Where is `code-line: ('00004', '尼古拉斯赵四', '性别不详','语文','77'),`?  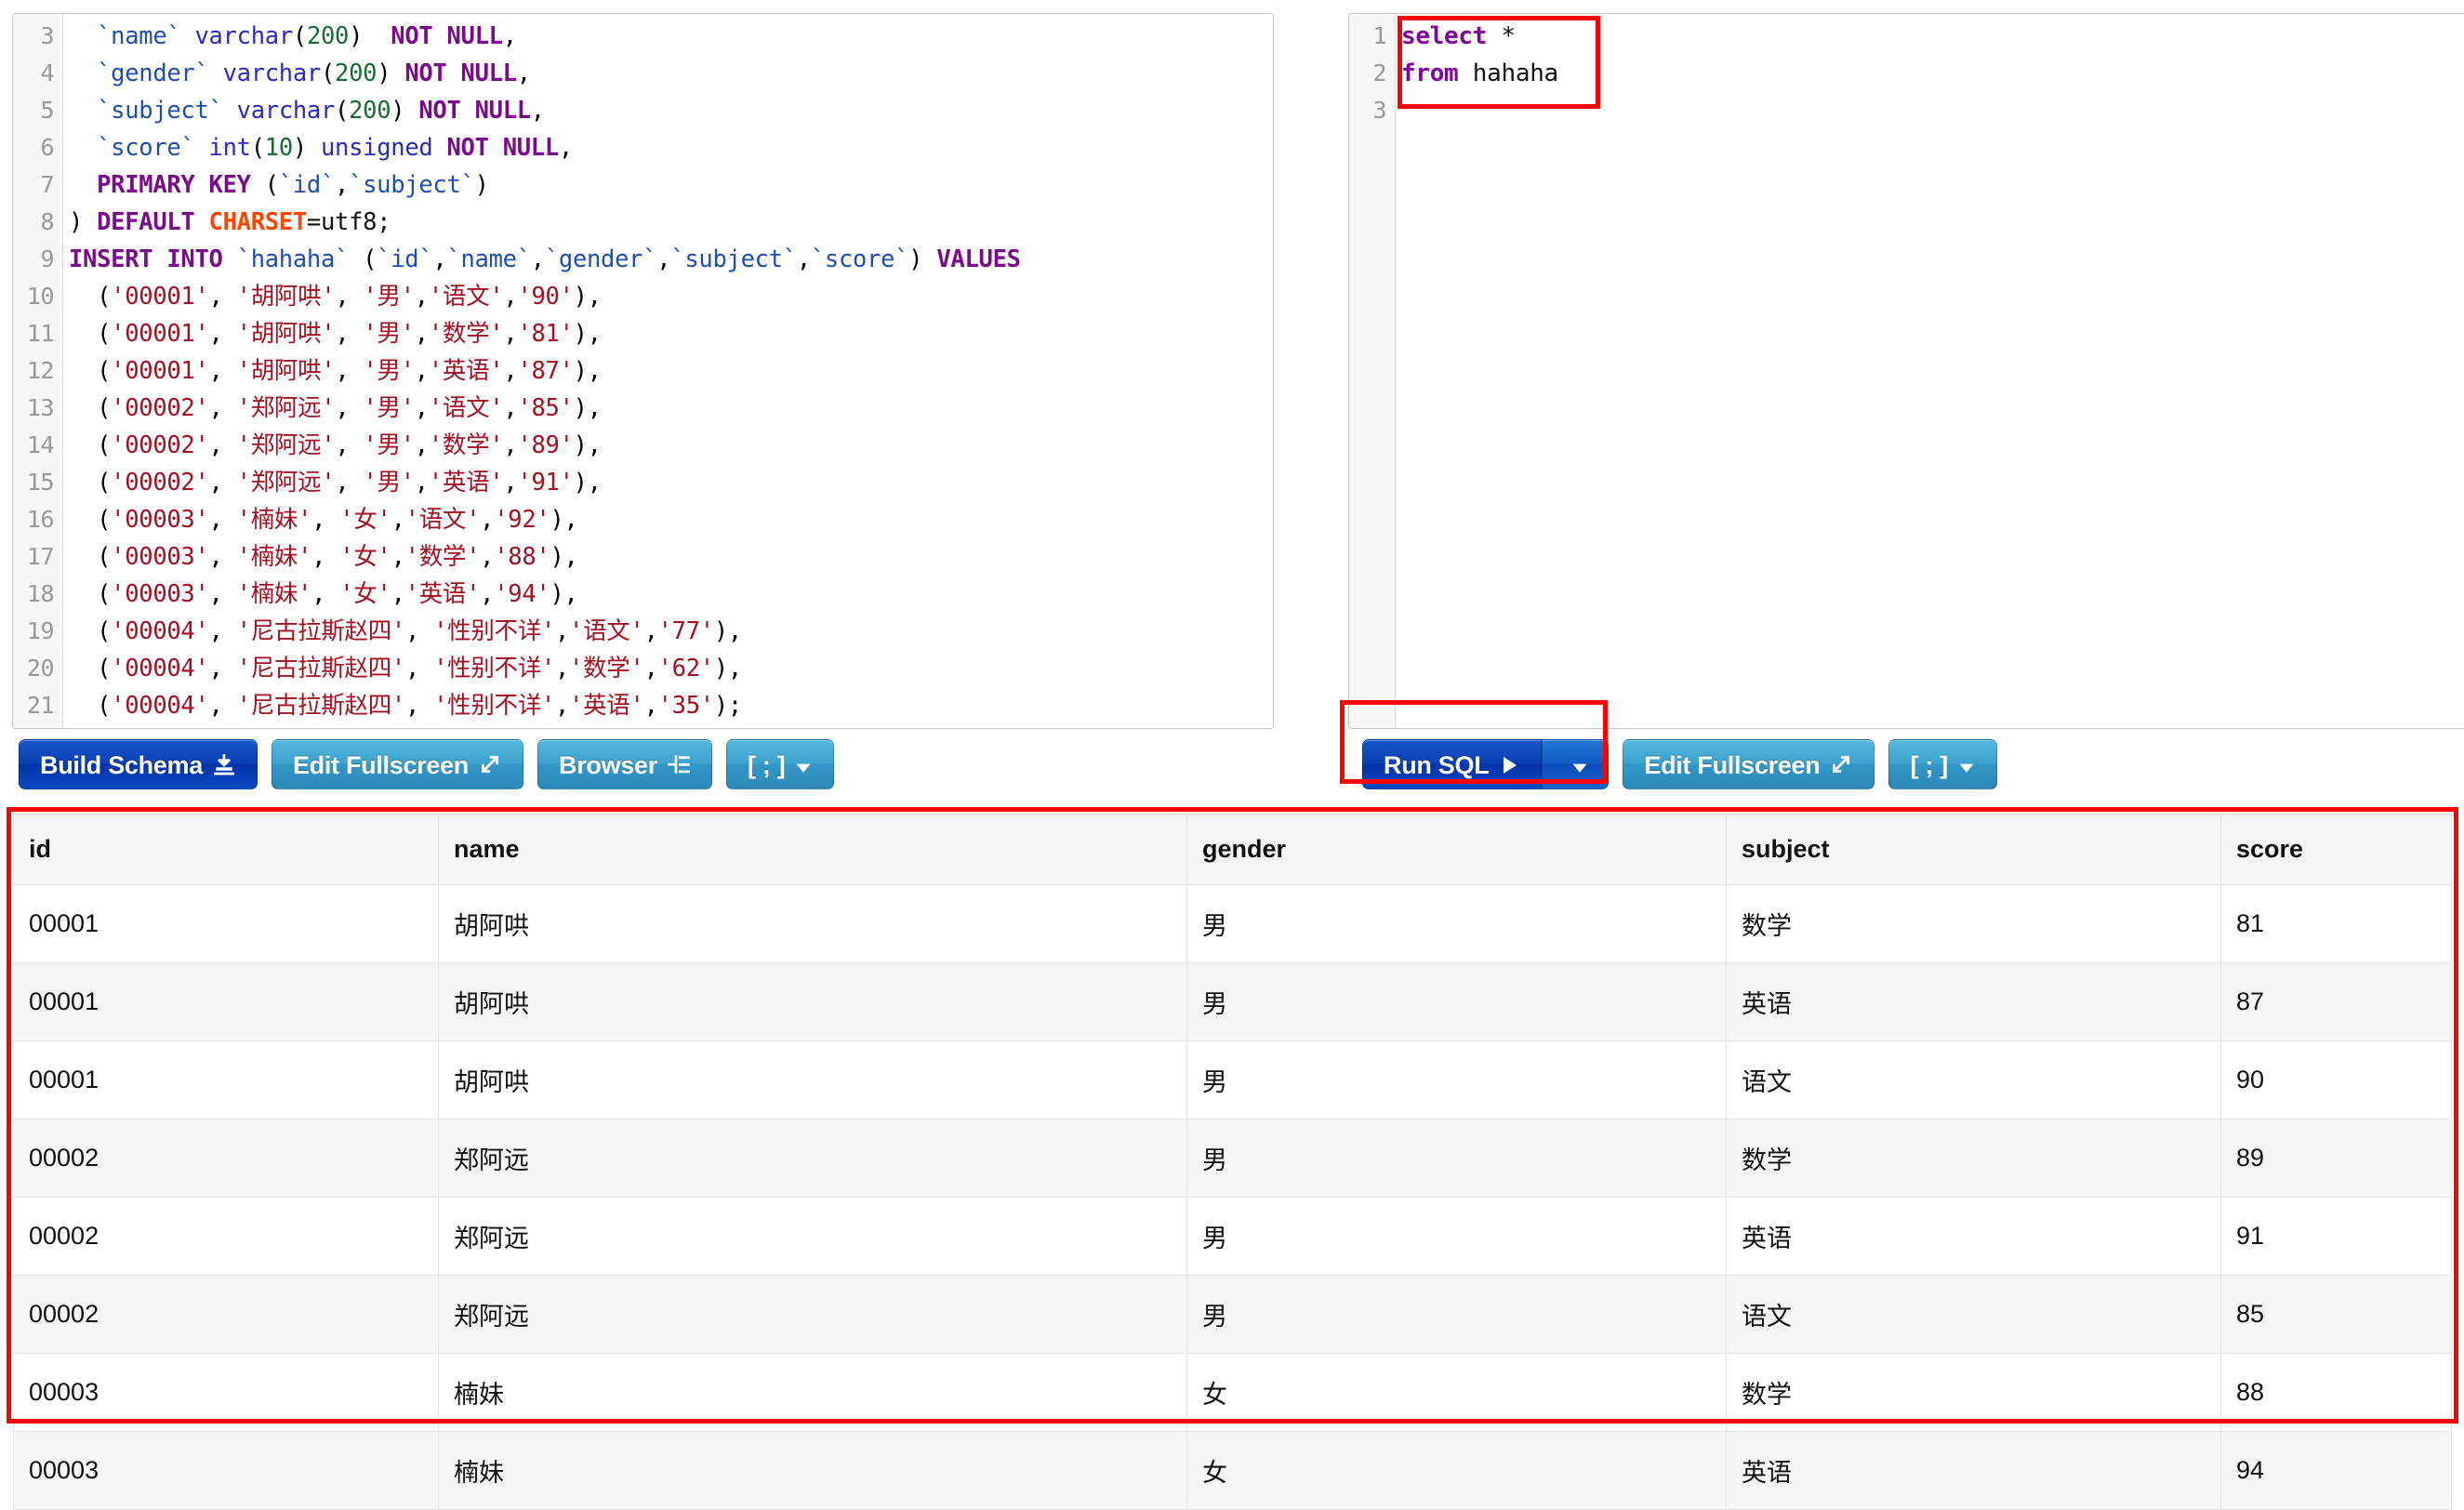 code-line: ('00004', '尼古拉斯赵四', '性别不详','语文','77'), is located at coordinates (671, 631).